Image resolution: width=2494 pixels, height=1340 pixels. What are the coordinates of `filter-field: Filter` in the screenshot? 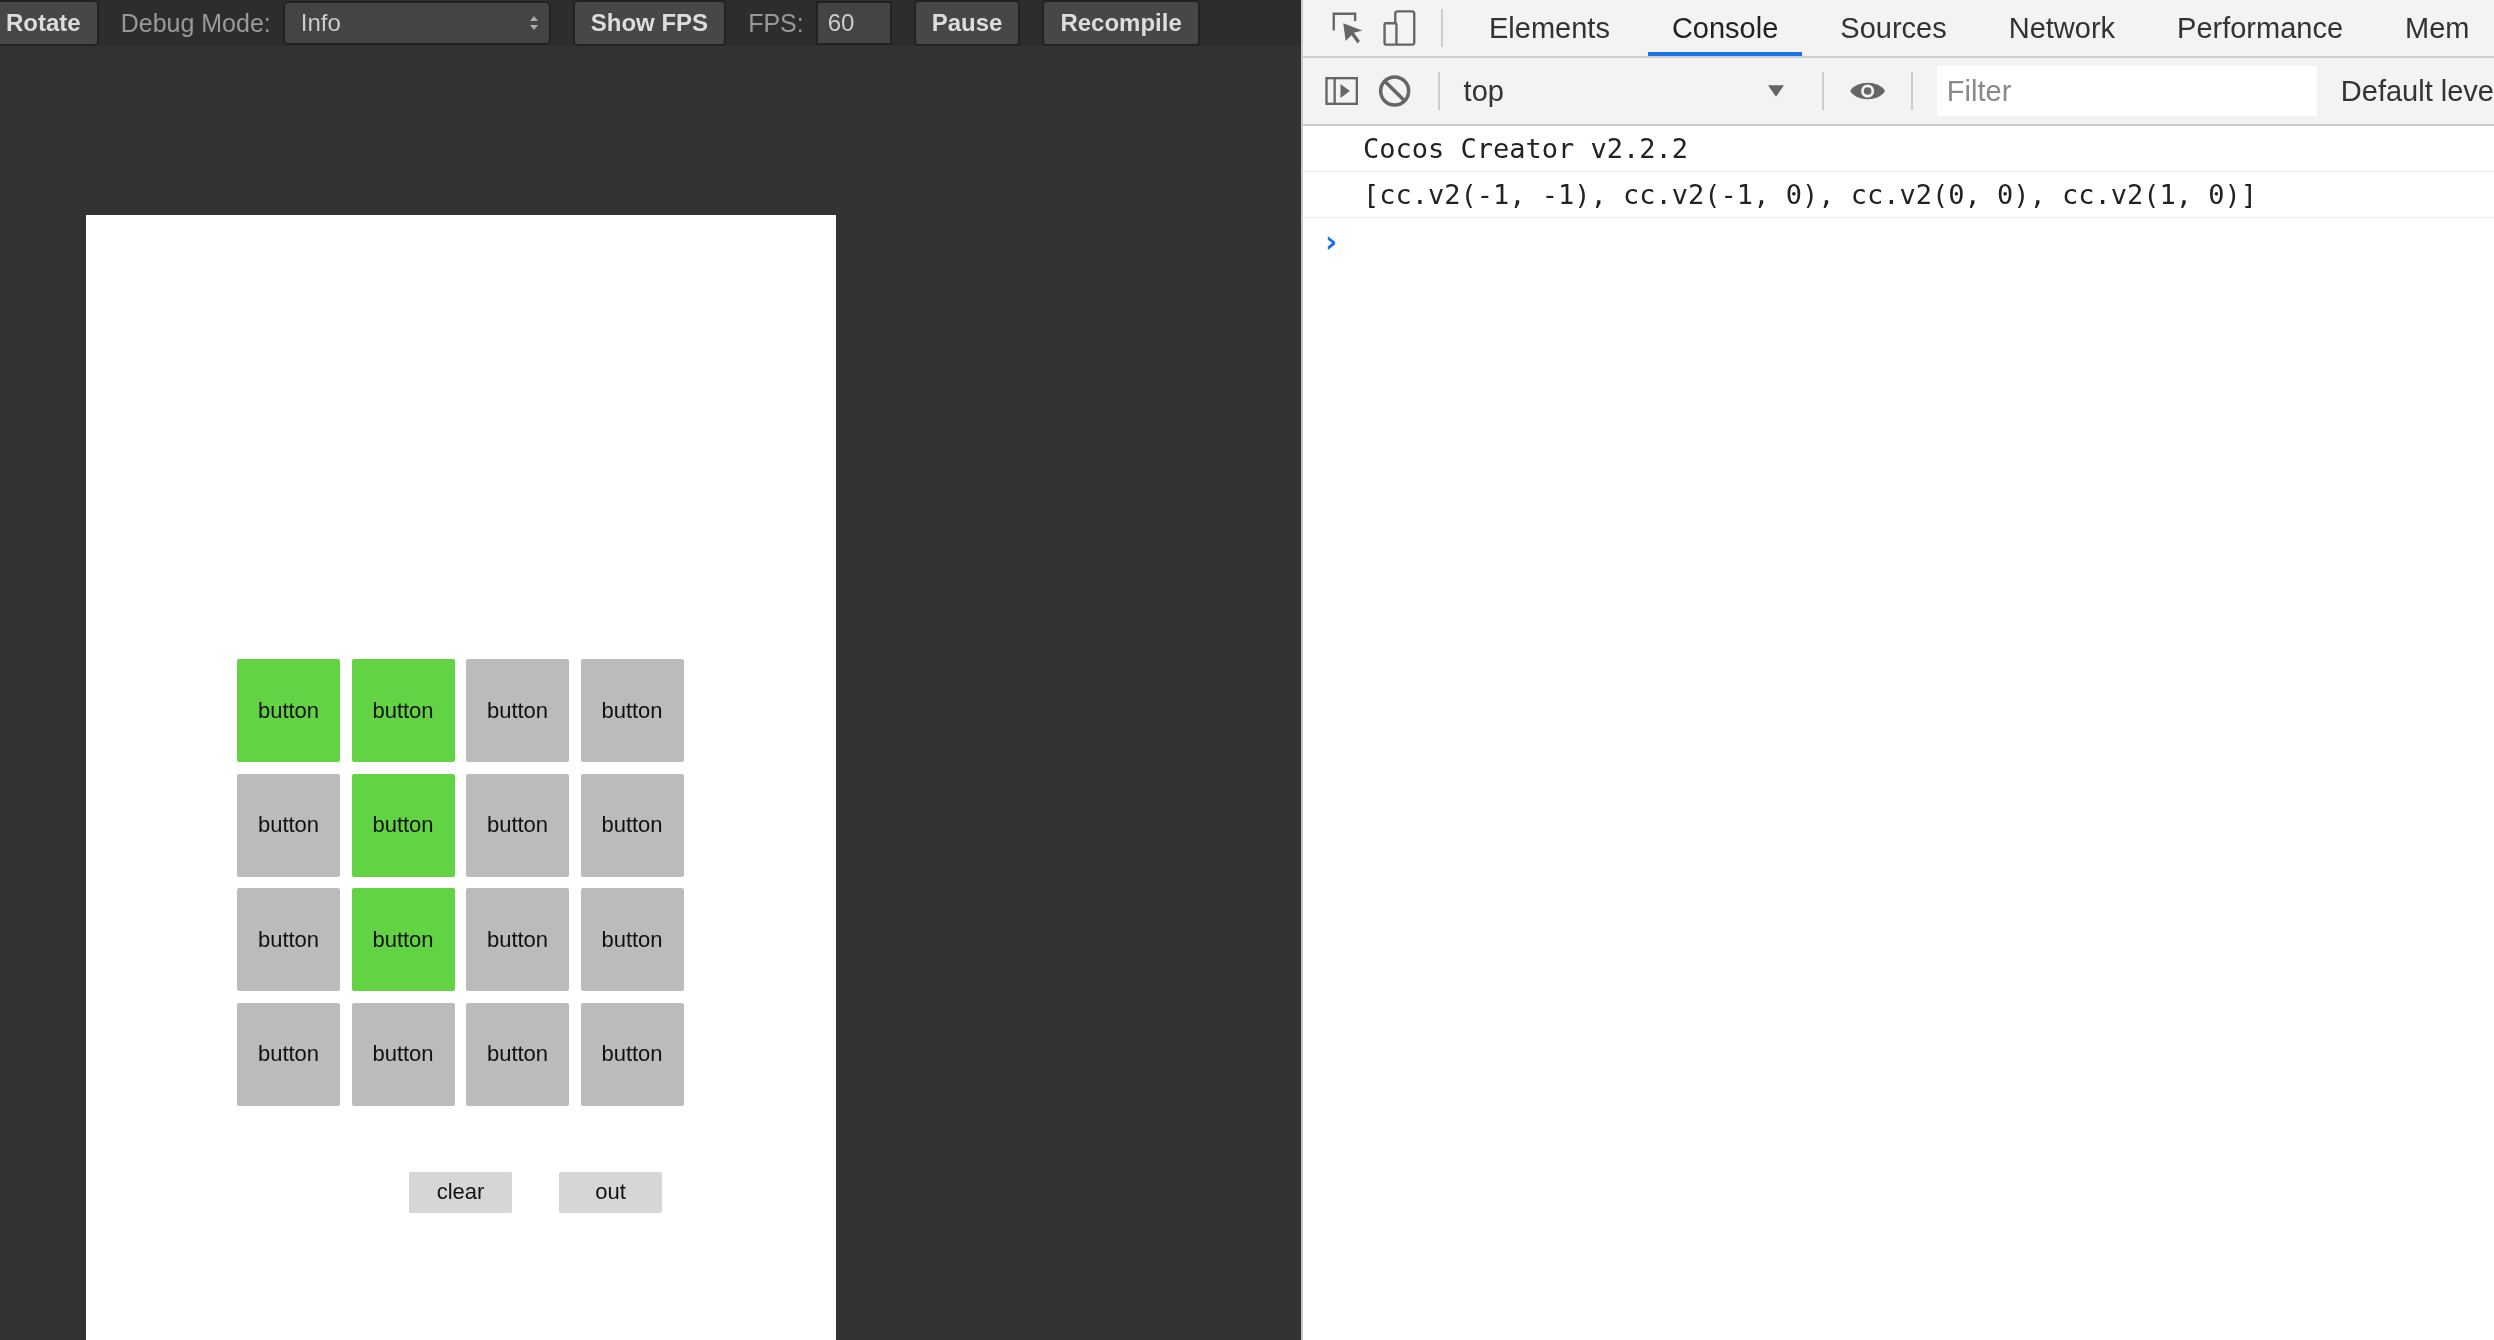 It's located at (2126, 91).